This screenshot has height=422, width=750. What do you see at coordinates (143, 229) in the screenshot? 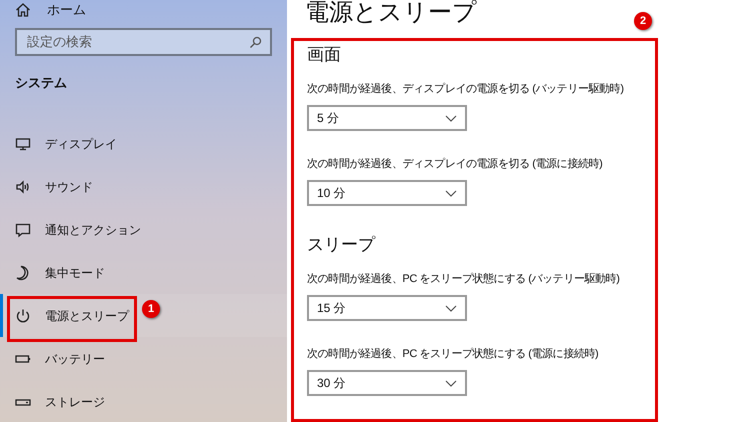
I see `sidebar-item: 通知とアクション` at bounding box center [143, 229].